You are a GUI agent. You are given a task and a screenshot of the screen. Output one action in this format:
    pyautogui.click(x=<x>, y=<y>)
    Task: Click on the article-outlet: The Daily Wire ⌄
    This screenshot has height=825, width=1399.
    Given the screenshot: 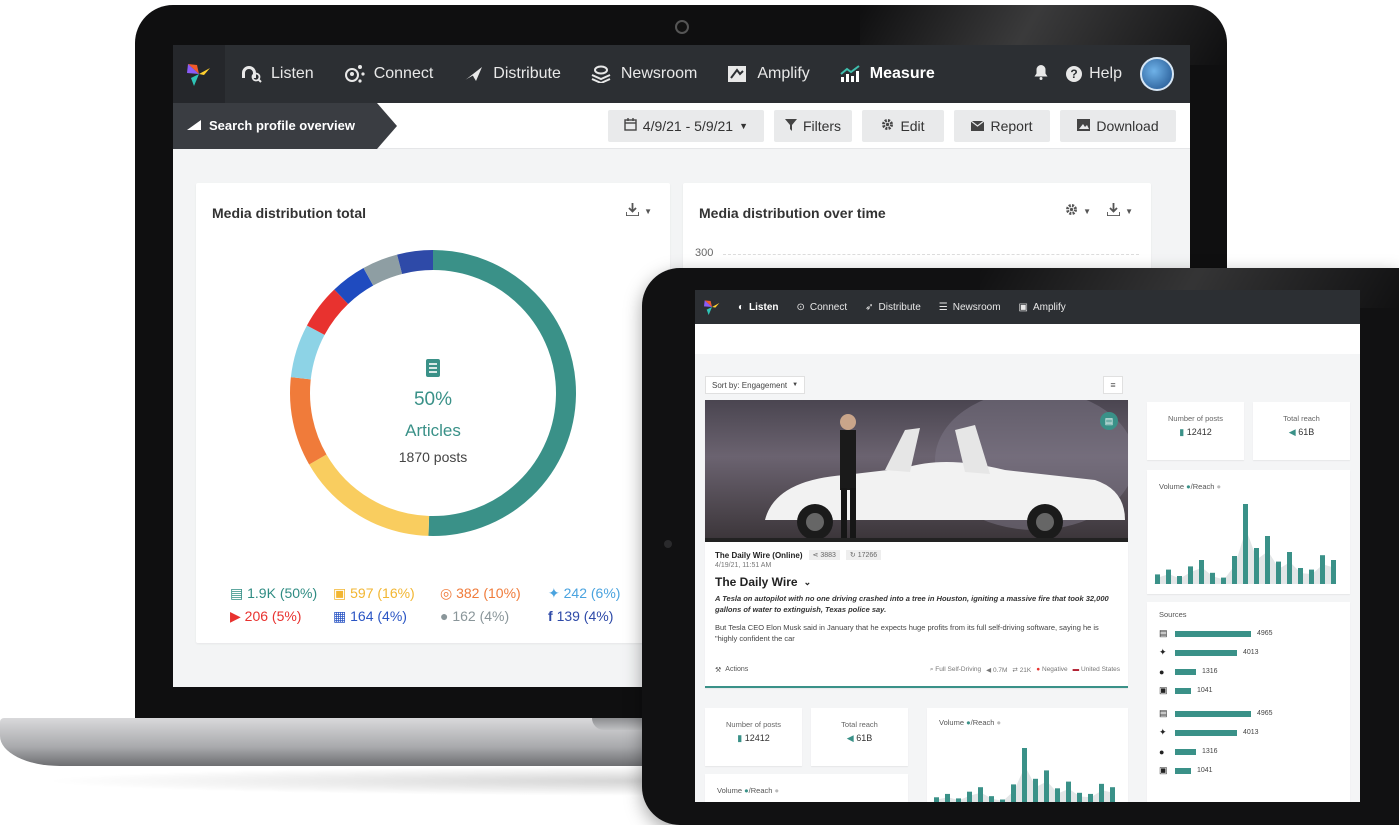 What is the action you would take?
    pyautogui.click(x=763, y=582)
    